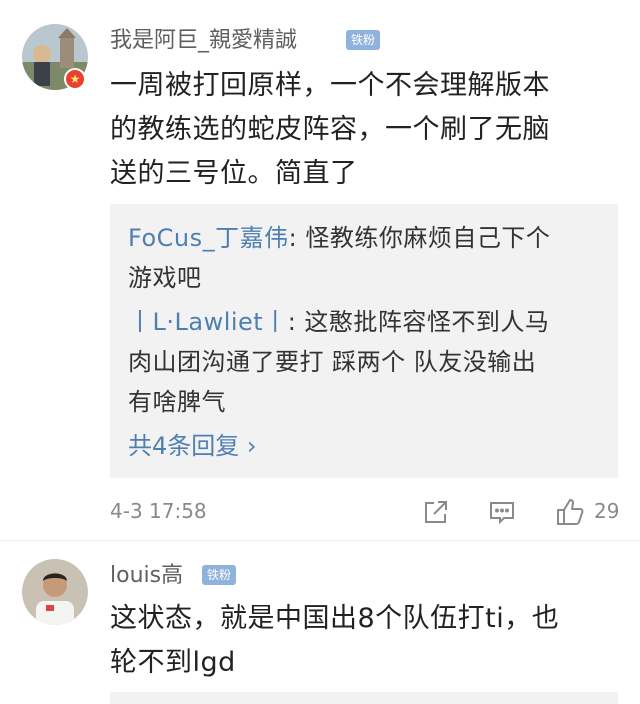  I want to click on content-line: 的教练选的蛇皮阵容，一个刷了无脑, so click(330, 129).